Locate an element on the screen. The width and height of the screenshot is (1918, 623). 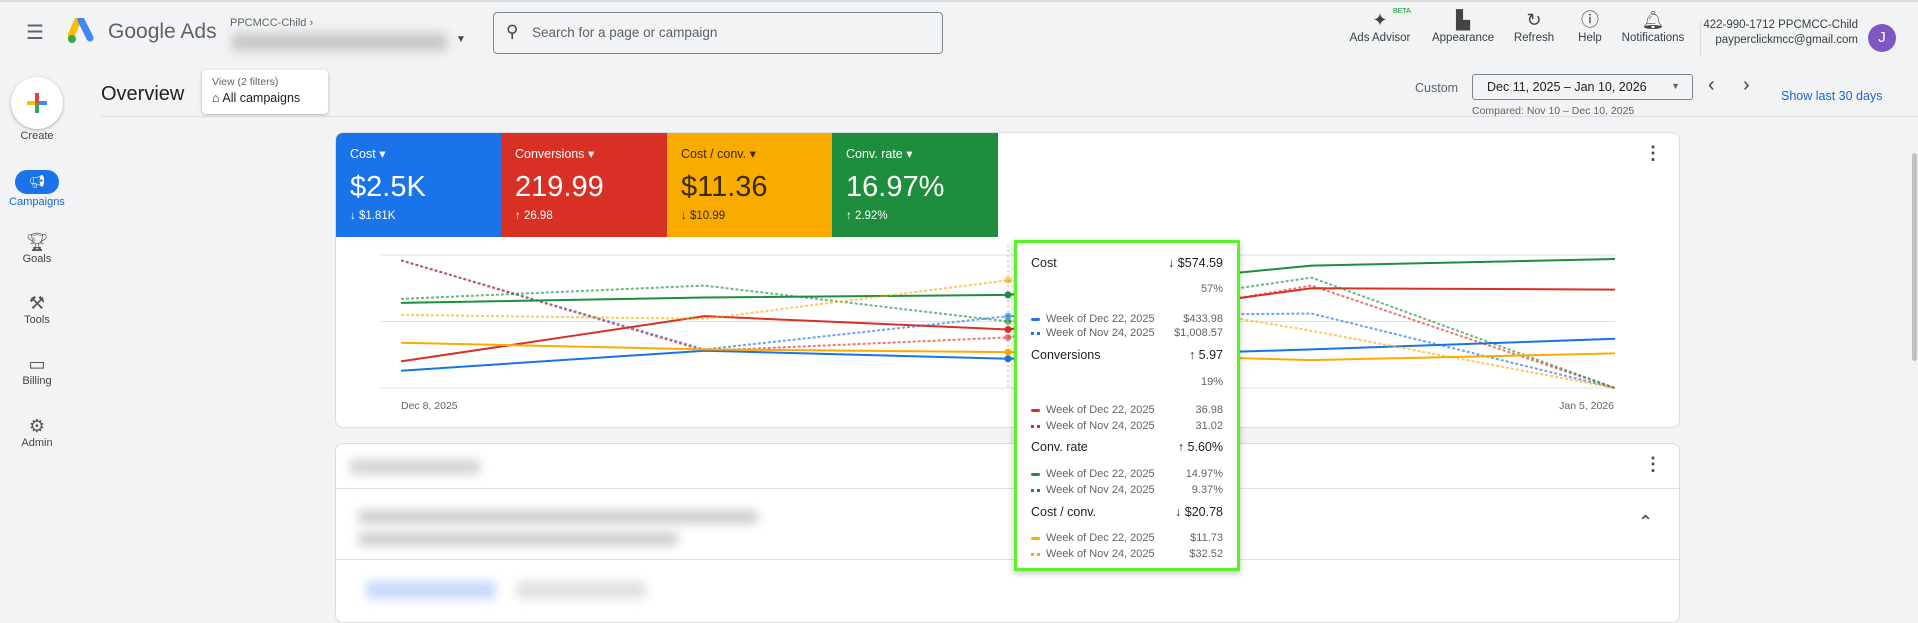
beta-badge: BETA is located at coordinates (1402, 11).